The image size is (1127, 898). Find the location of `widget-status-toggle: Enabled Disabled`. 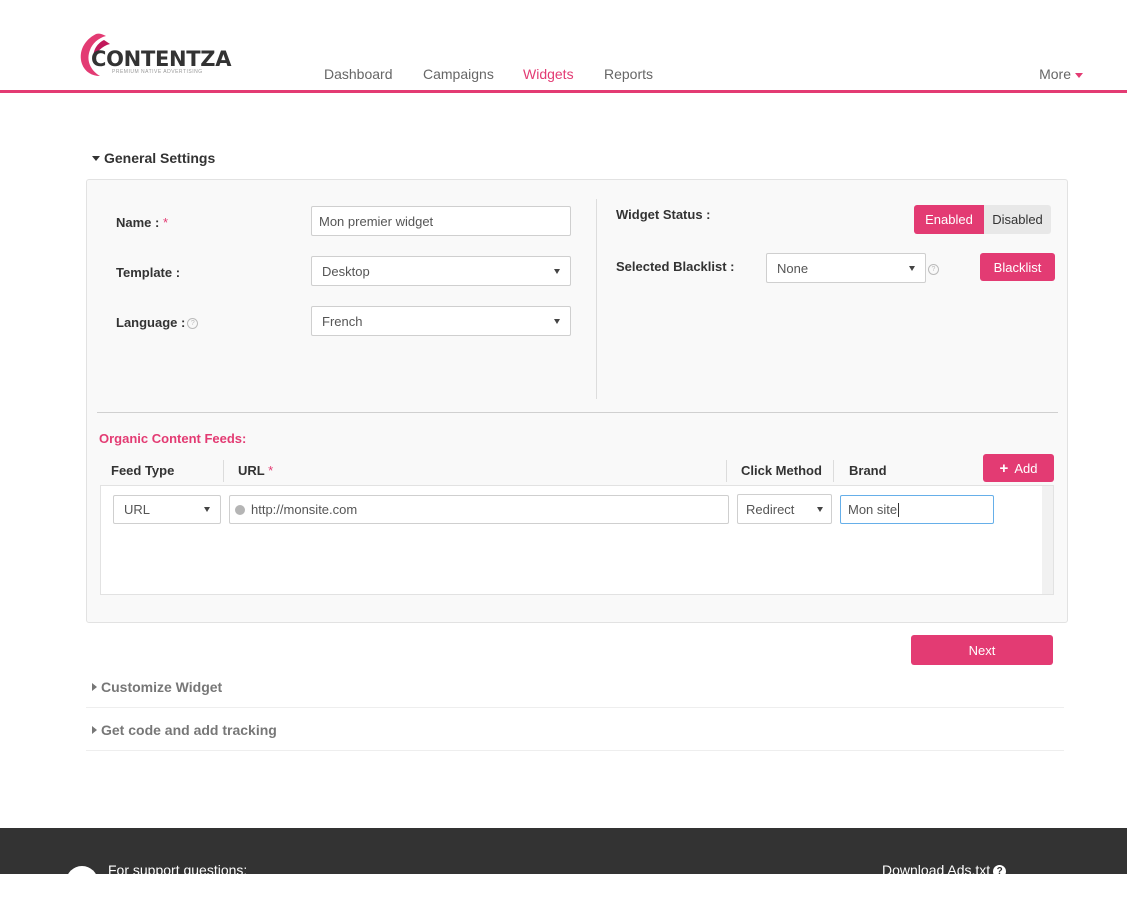

widget-status-toggle: Enabled Disabled is located at coordinates (982, 219).